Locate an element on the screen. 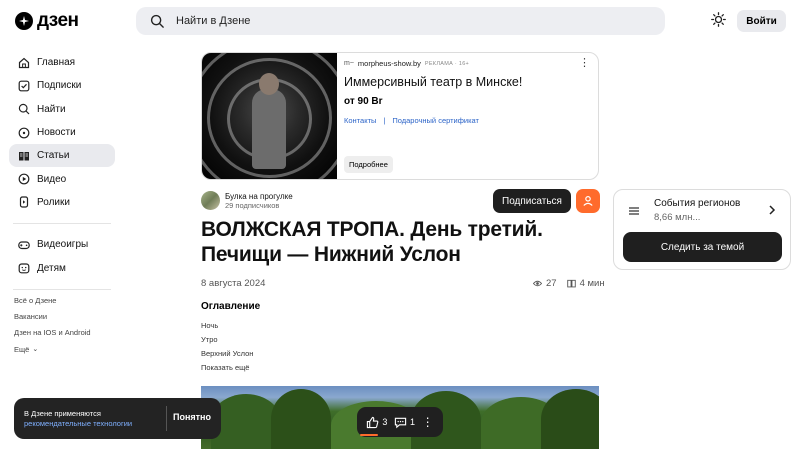  footer-link-about: Всё о Дзене is located at coordinates (52, 300).